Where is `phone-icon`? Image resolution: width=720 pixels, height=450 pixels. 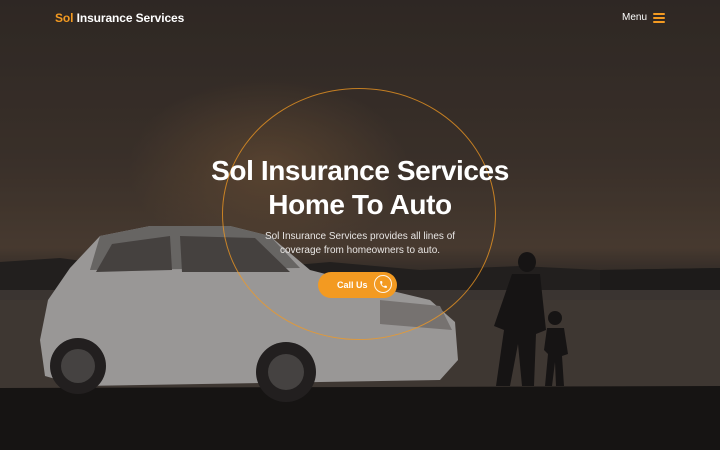 phone-icon is located at coordinates (383, 284).